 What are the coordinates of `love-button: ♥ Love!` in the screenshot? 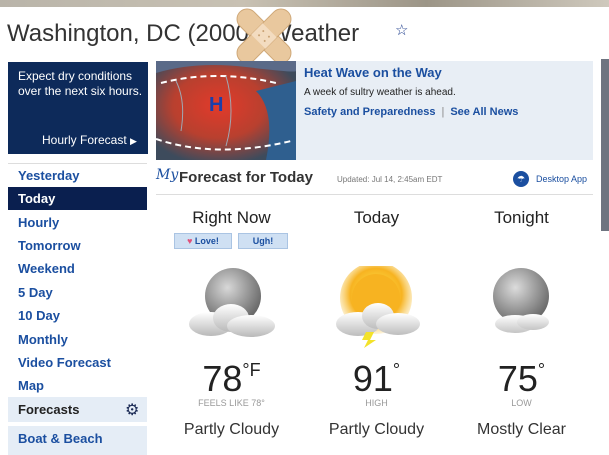 It's located at (203, 241).